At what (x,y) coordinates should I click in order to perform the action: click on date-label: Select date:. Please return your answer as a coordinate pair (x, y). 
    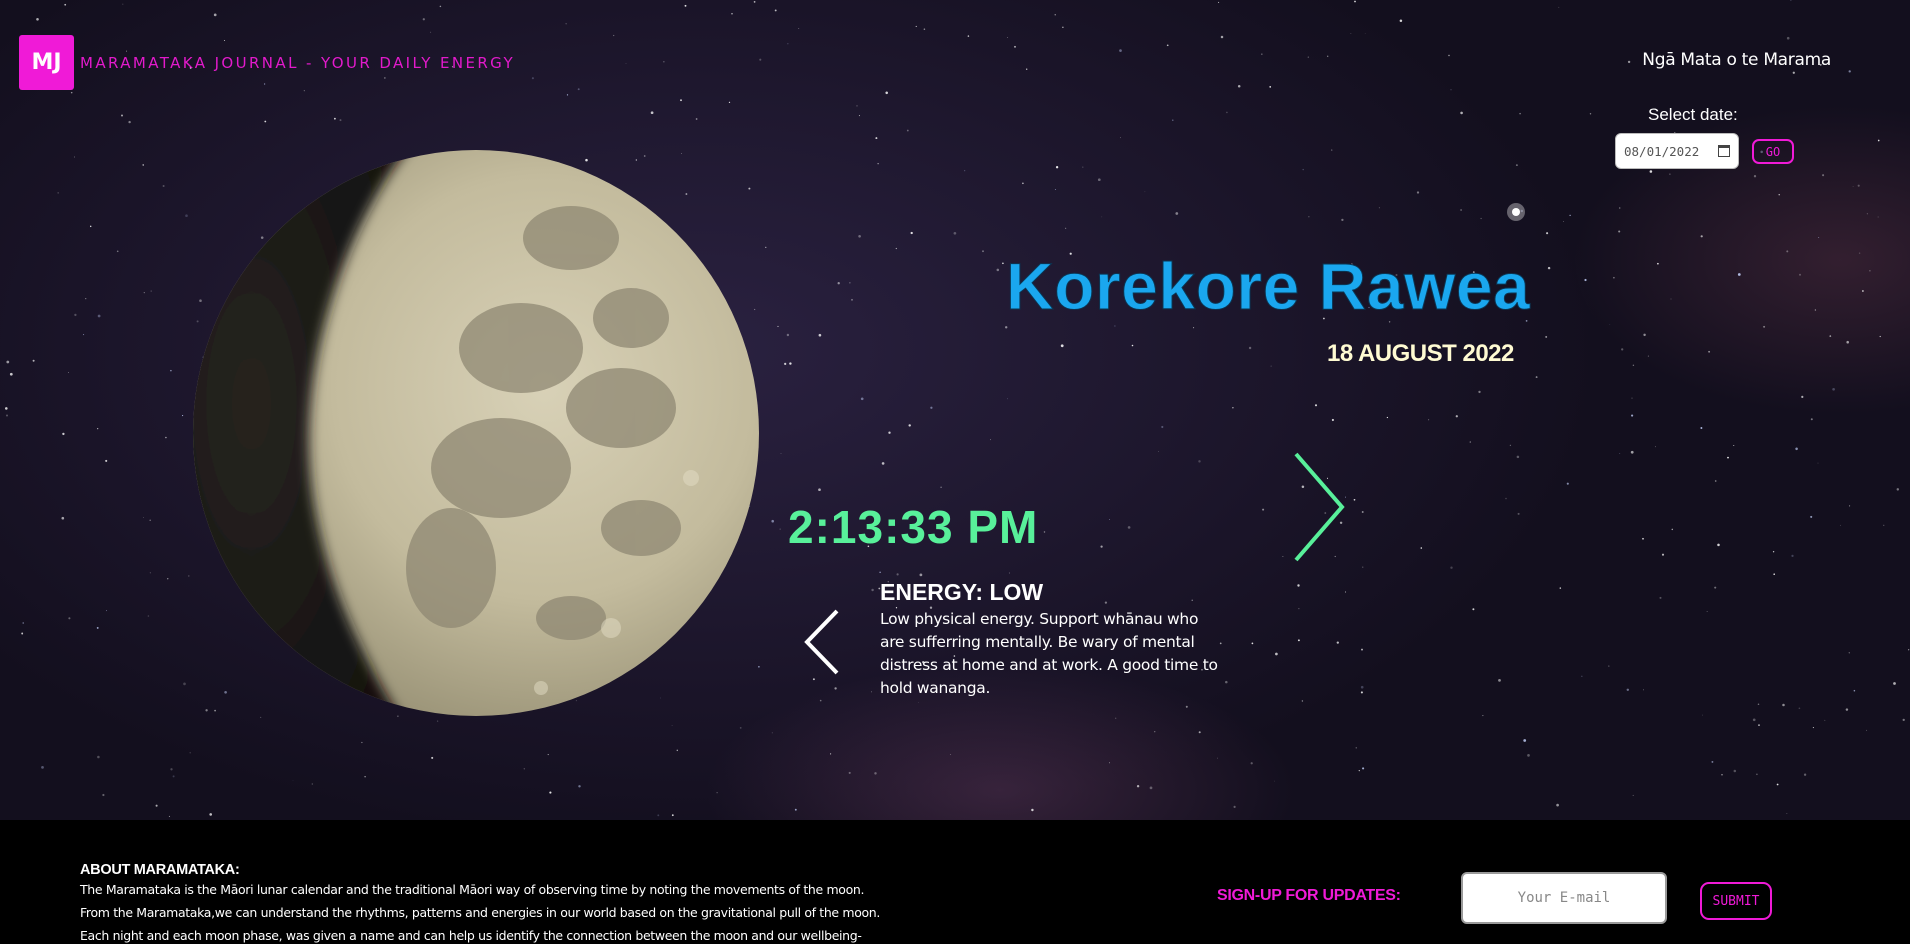
    Looking at the image, I should click on (1693, 114).